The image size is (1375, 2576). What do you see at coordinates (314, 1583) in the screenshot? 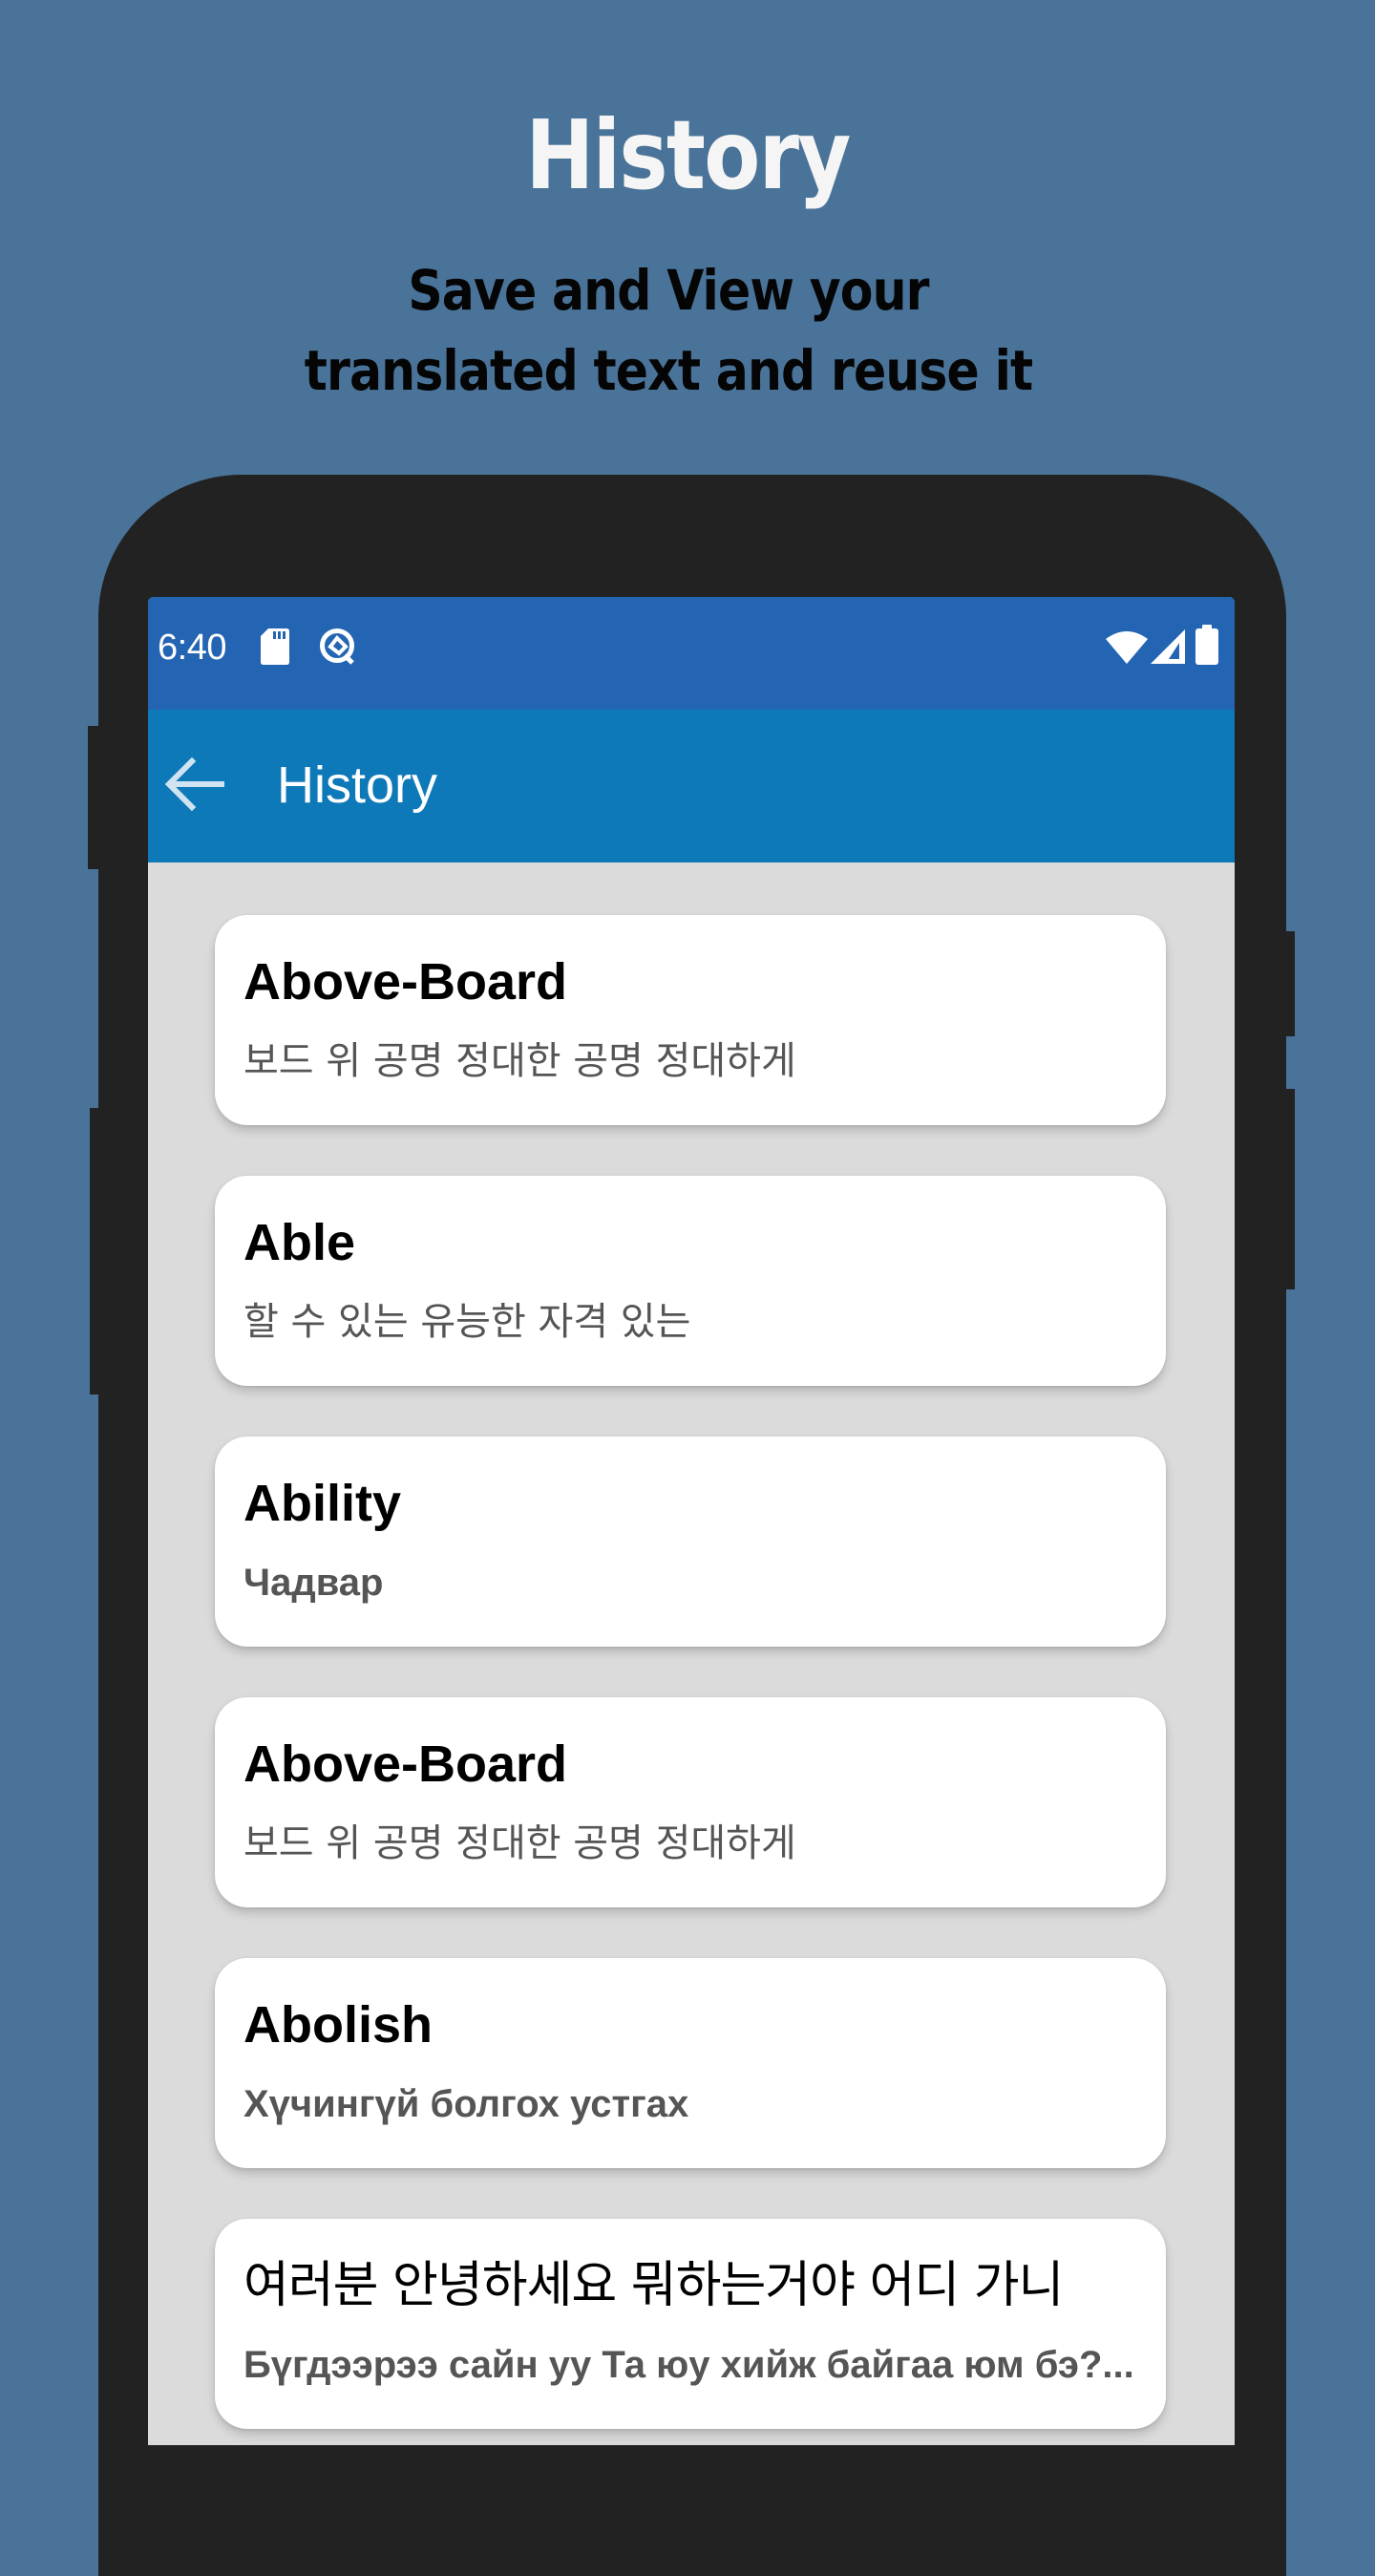
I see `history-item-translation: Чадвар` at bounding box center [314, 1583].